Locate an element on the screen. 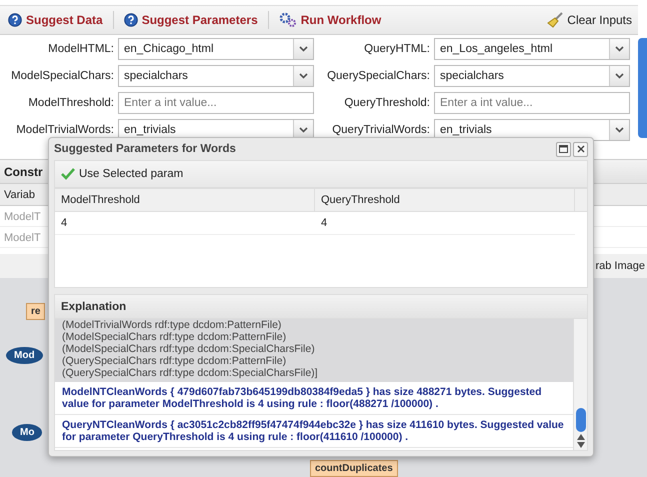 Image resolution: width=647 pixels, height=477 pixels. variable-node: Mo is located at coordinates (27, 432).